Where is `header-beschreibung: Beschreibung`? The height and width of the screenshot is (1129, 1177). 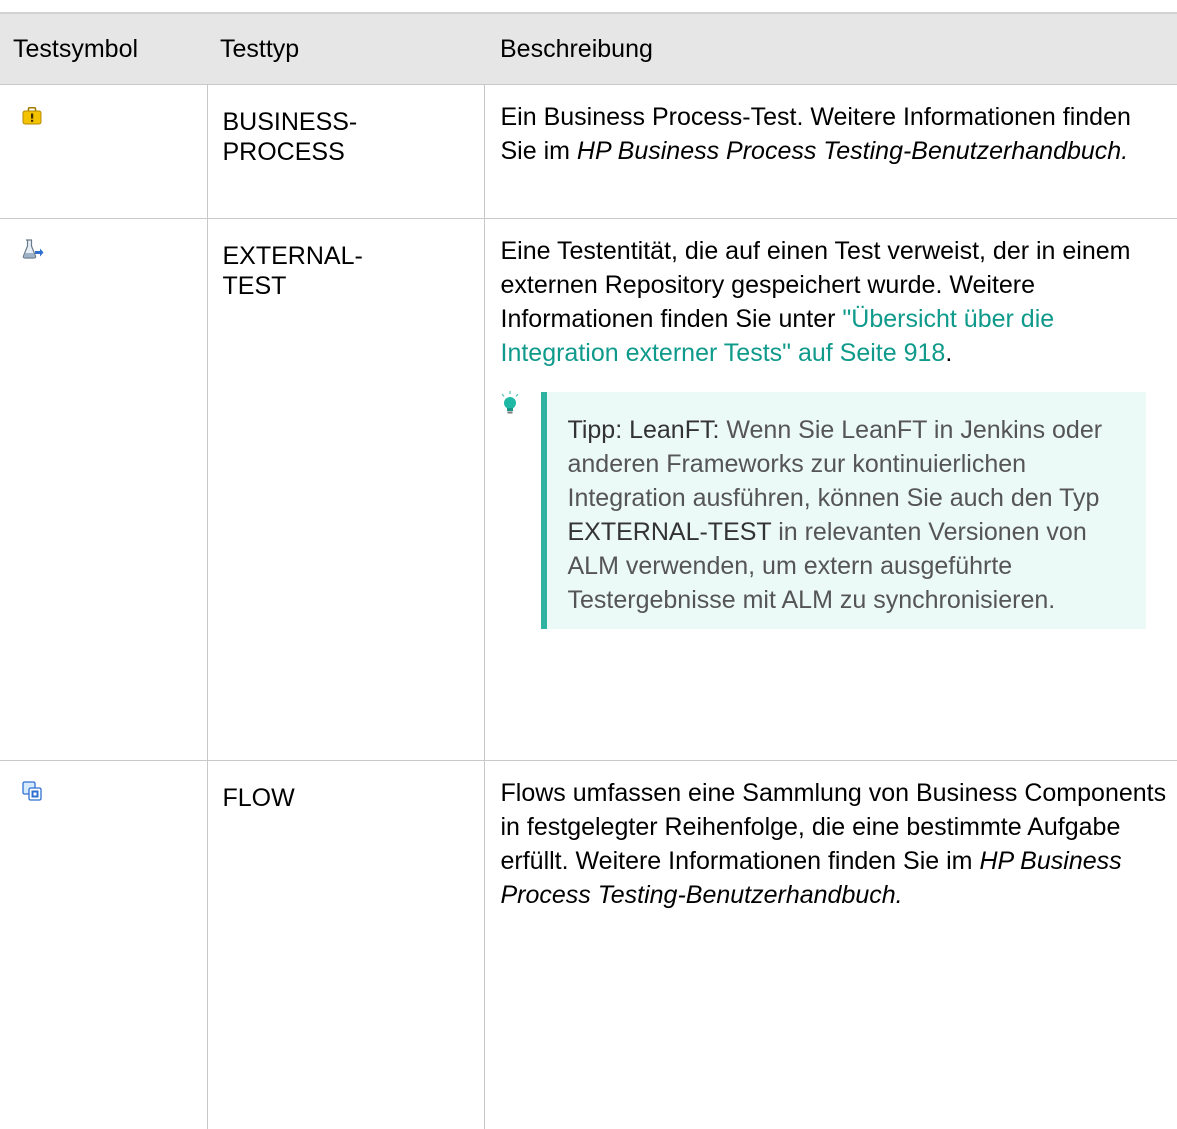
header-beschreibung: Beschreibung is located at coordinates (830, 48).